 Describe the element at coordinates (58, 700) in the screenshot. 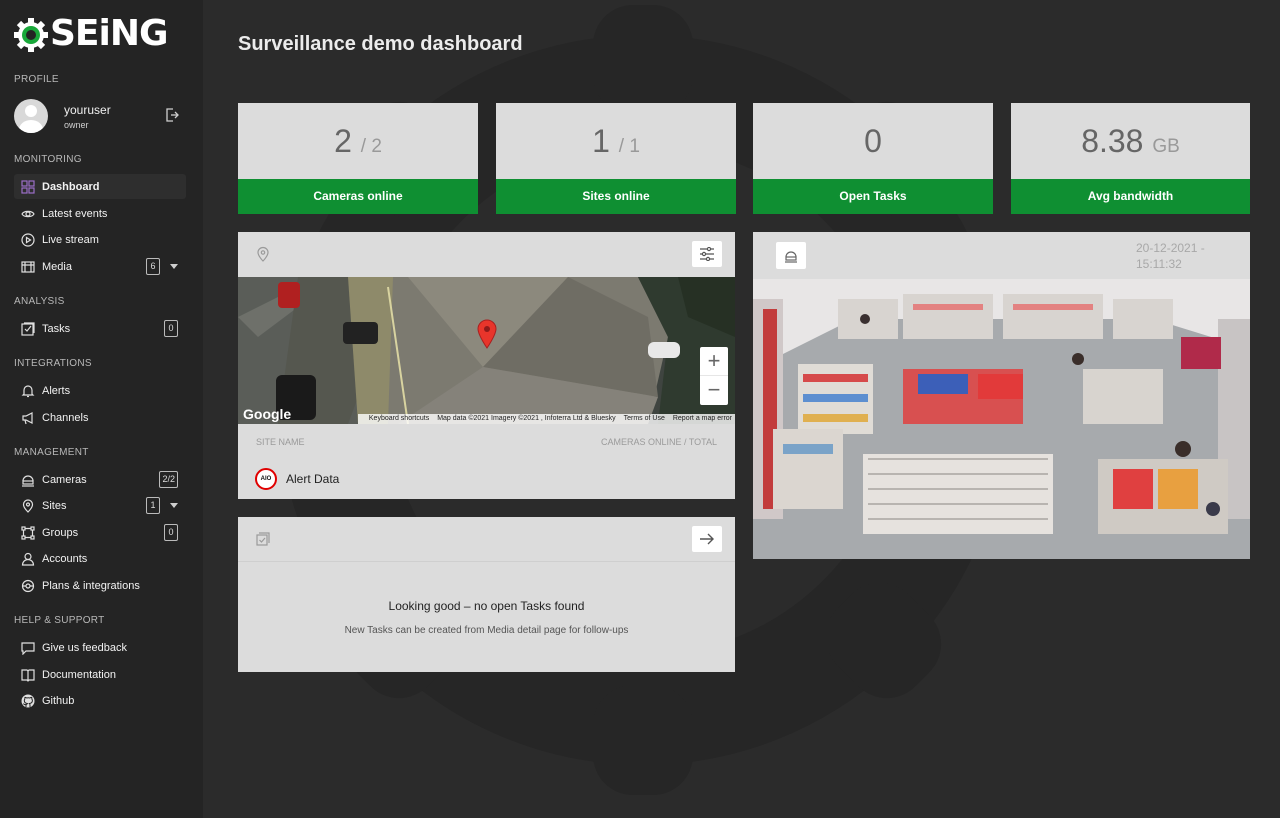

I see `sidebar-item-label: Github` at that location.